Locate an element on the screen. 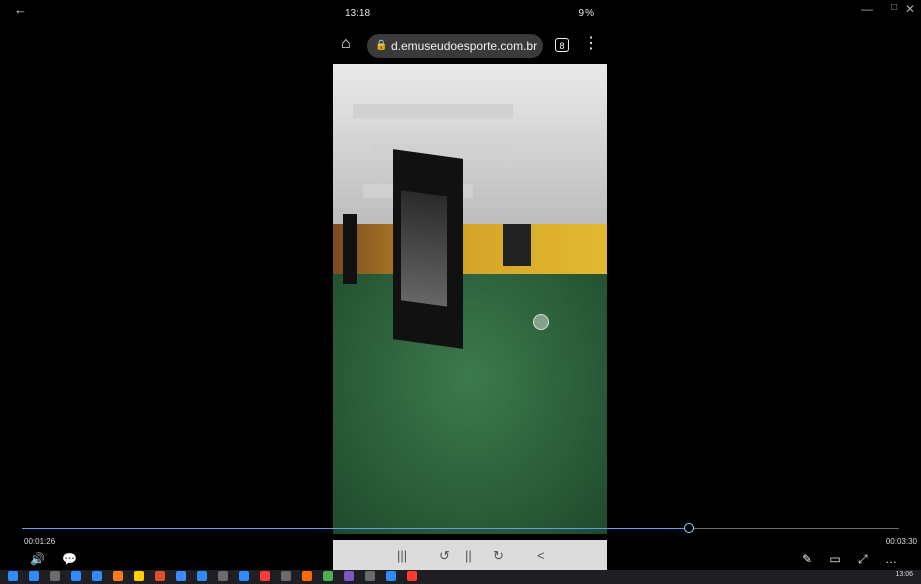 The width and height of the screenshot is (921, 584). url-pill: 🔒 d.emuseudoesporte.com.br is located at coordinates (455, 46).